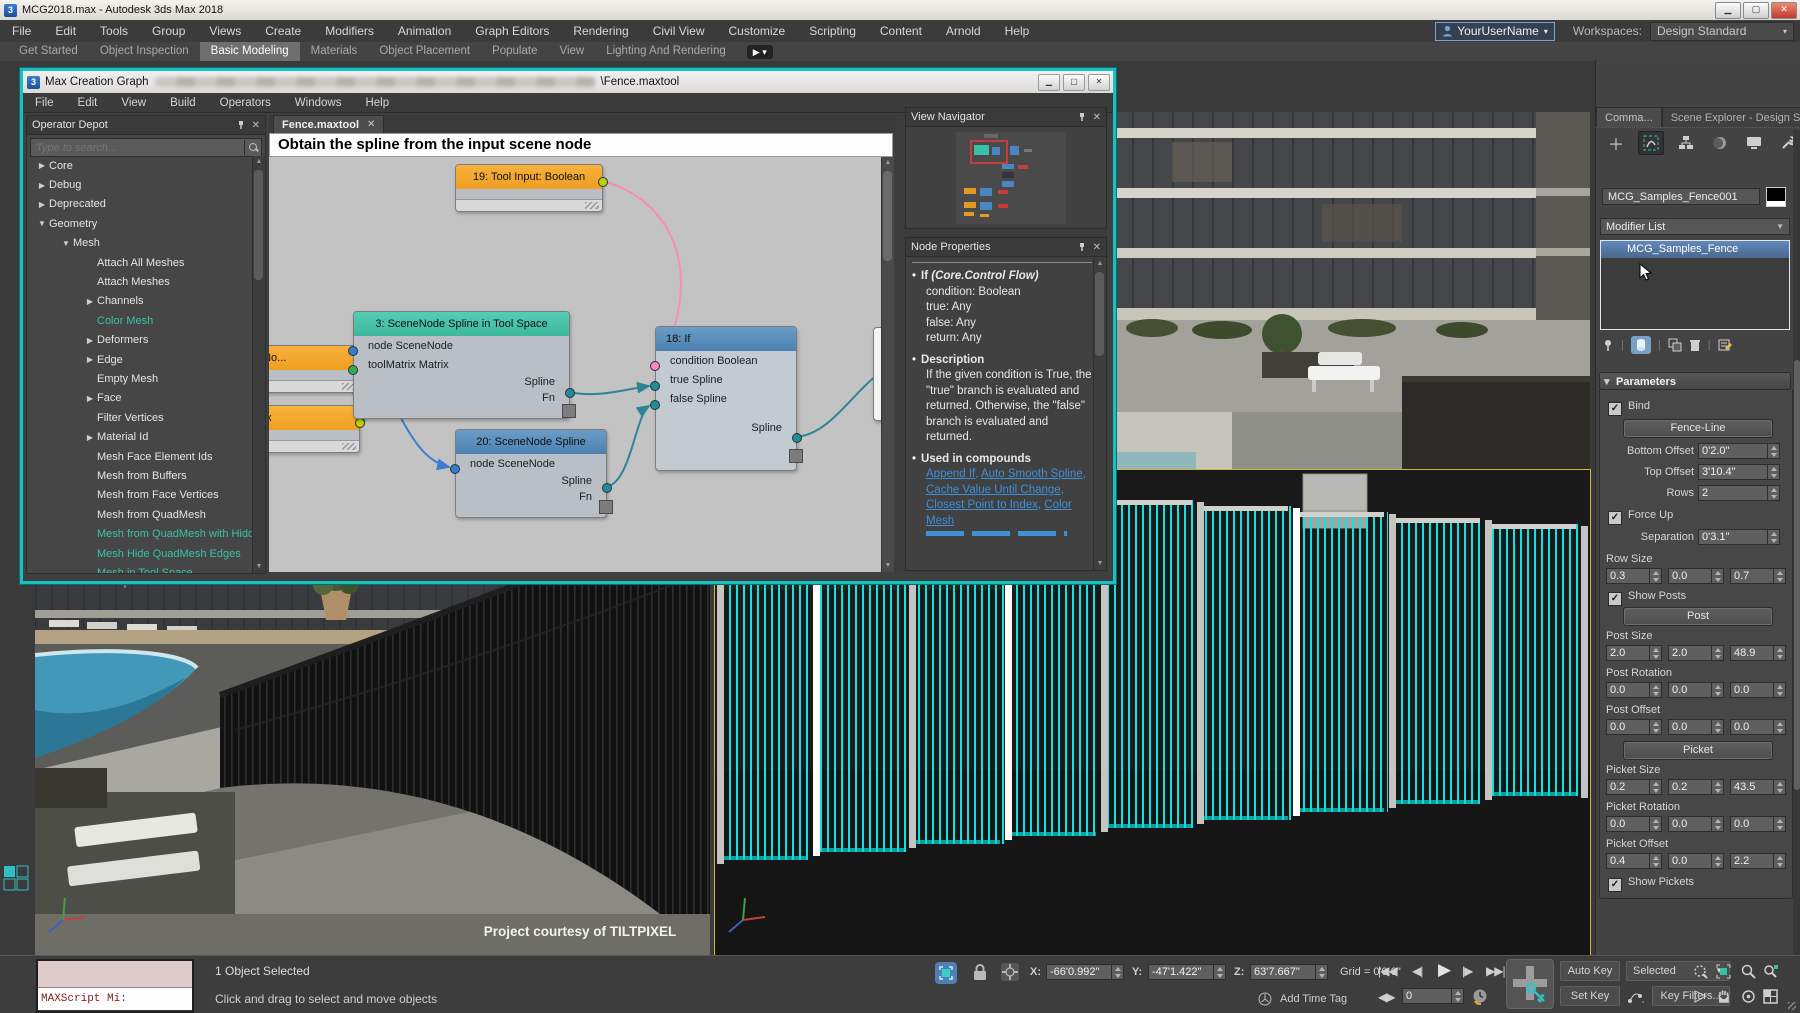 The image size is (1800, 1013). What do you see at coordinates (140, 568) in the screenshot?
I see `tree-item: Mesh in Tool Space` at bounding box center [140, 568].